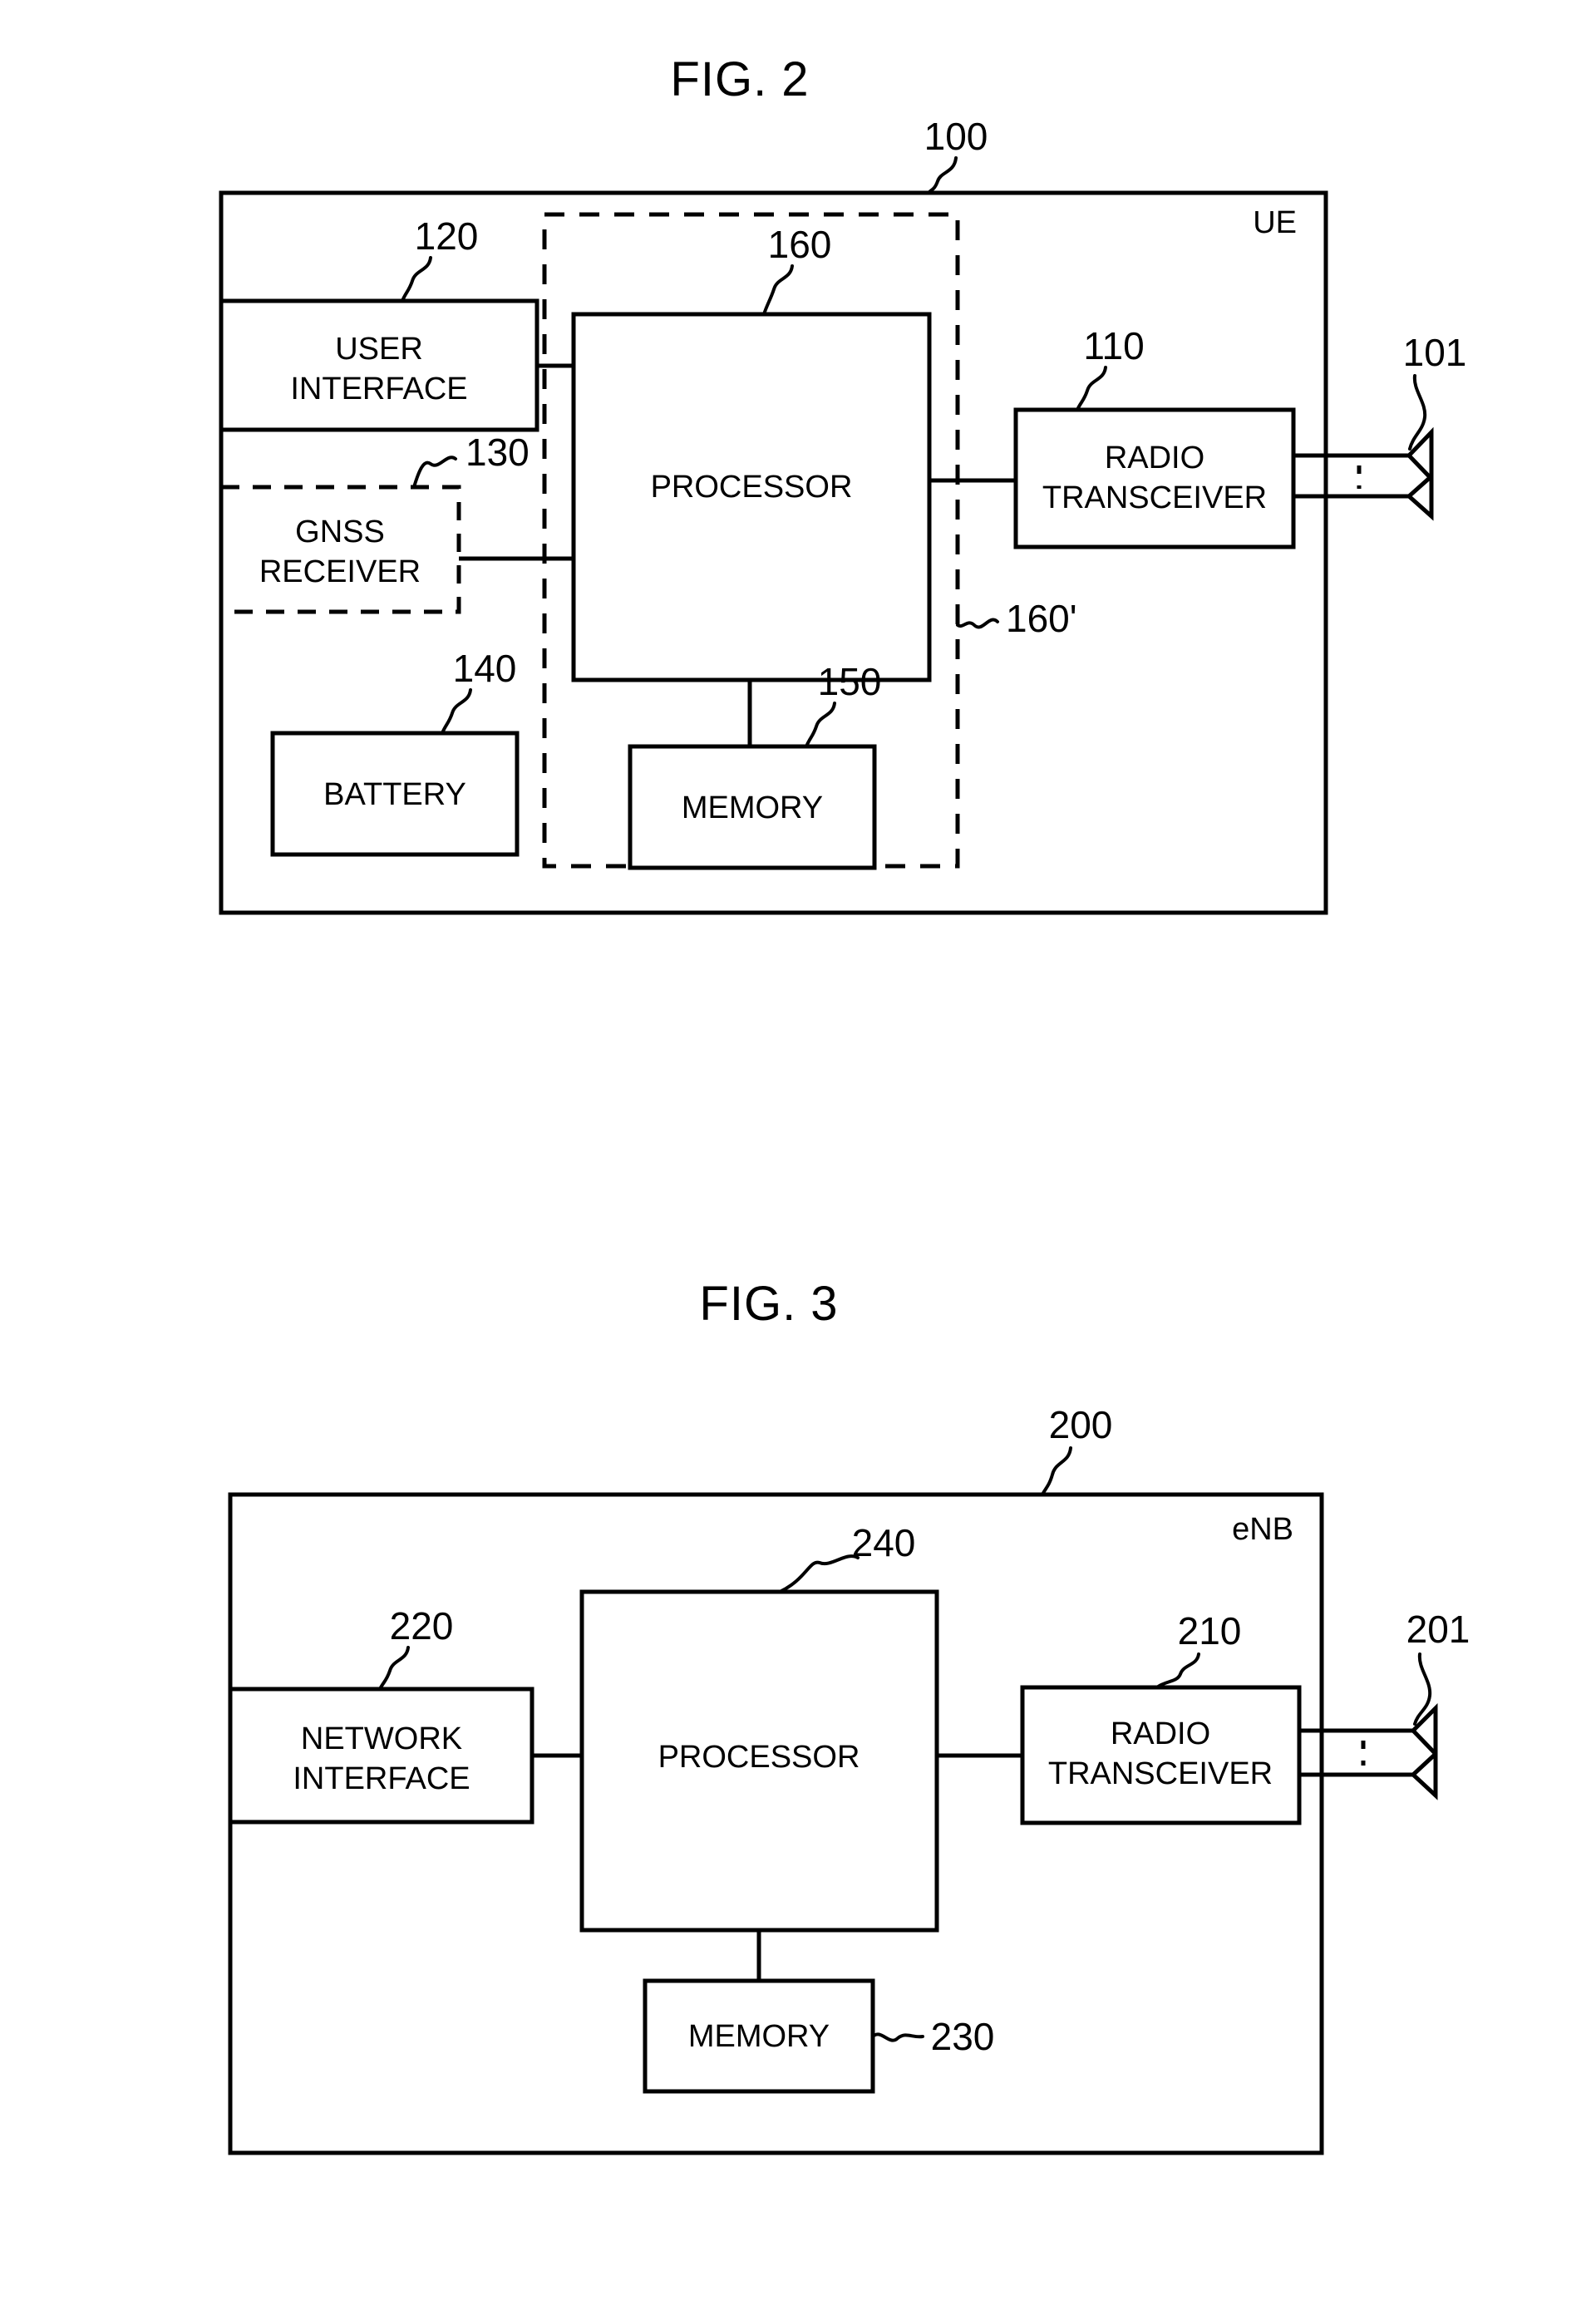 The height and width of the screenshot is (2300, 1596). What do you see at coordinates (1275, 222) in the screenshot?
I see `ue-corner-label: UE` at bounding box center [1275, 222].